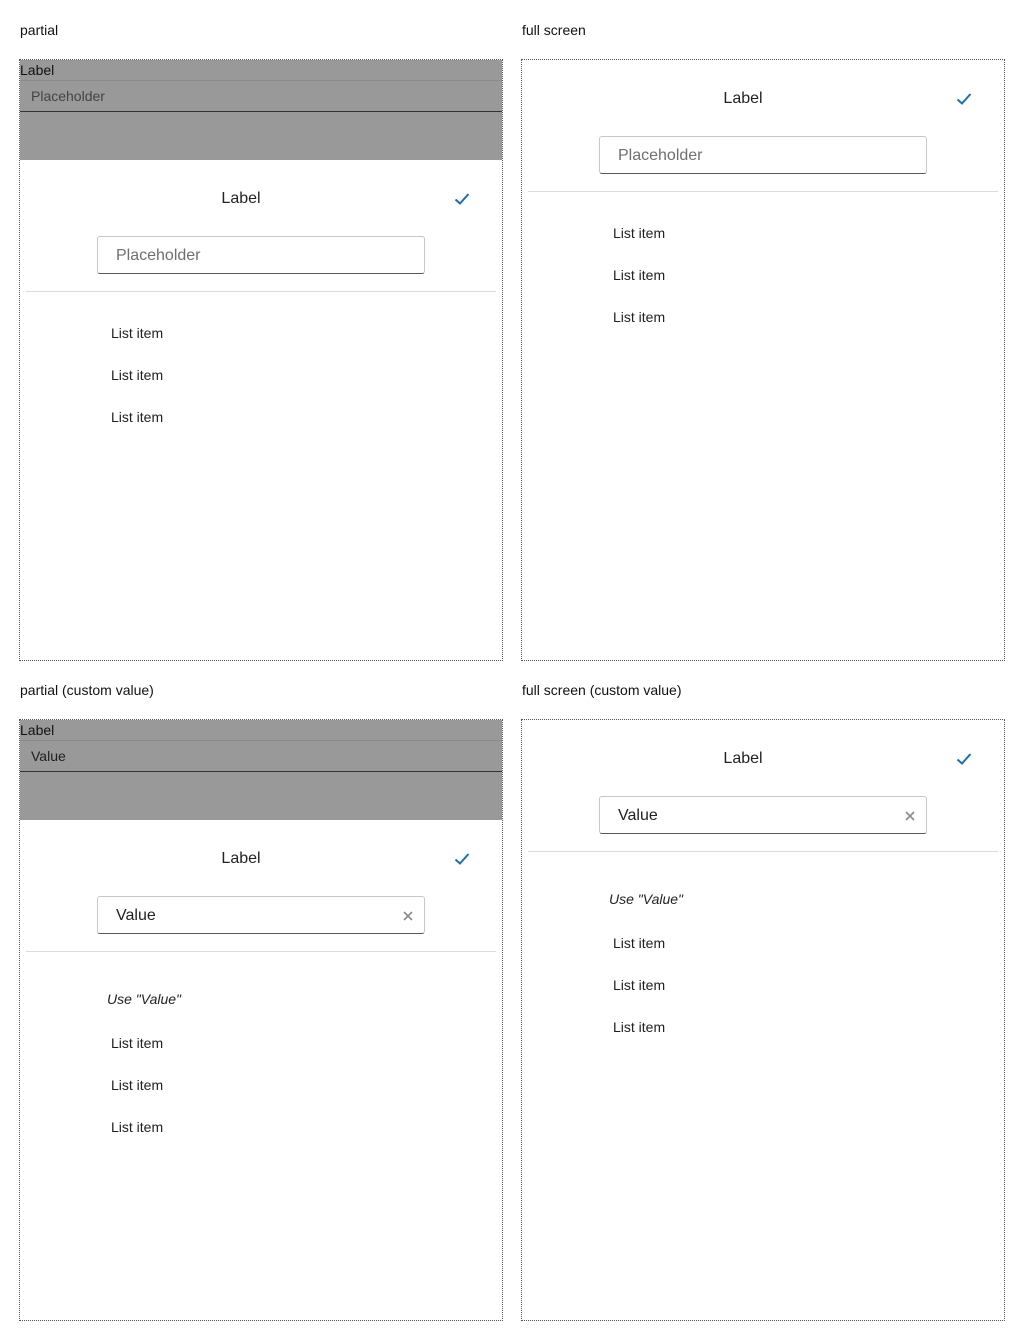  I want to click on background-field: Label Value, so click(261, 770).